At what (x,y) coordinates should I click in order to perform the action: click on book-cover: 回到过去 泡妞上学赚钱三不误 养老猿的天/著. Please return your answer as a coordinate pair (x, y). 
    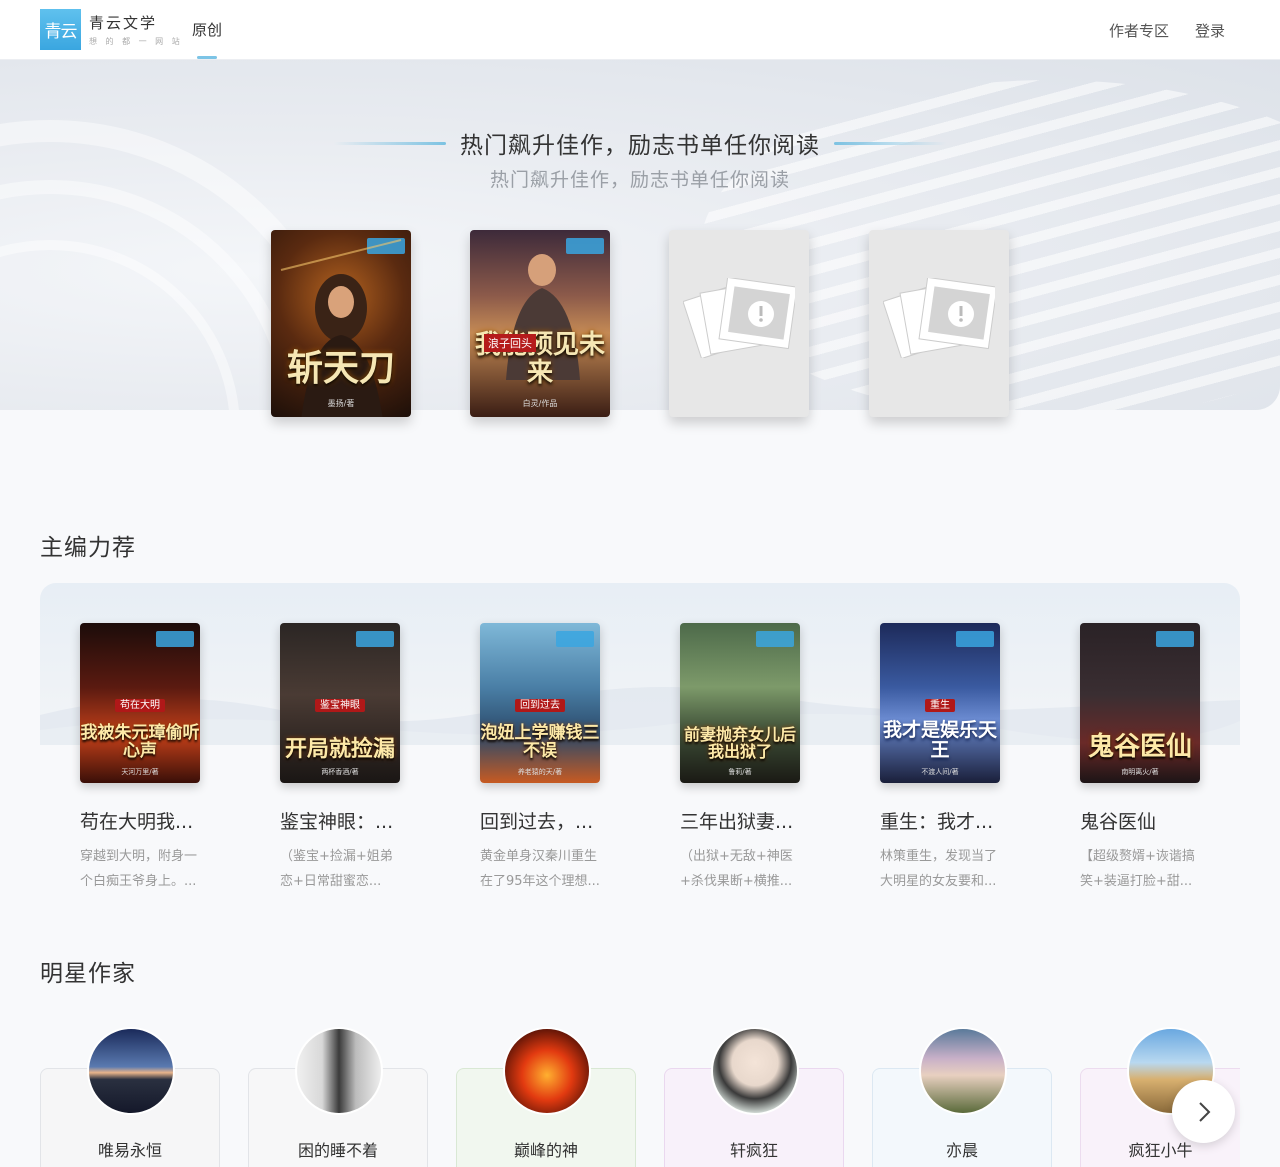
    Looking at the image, I should click on (540, 703).